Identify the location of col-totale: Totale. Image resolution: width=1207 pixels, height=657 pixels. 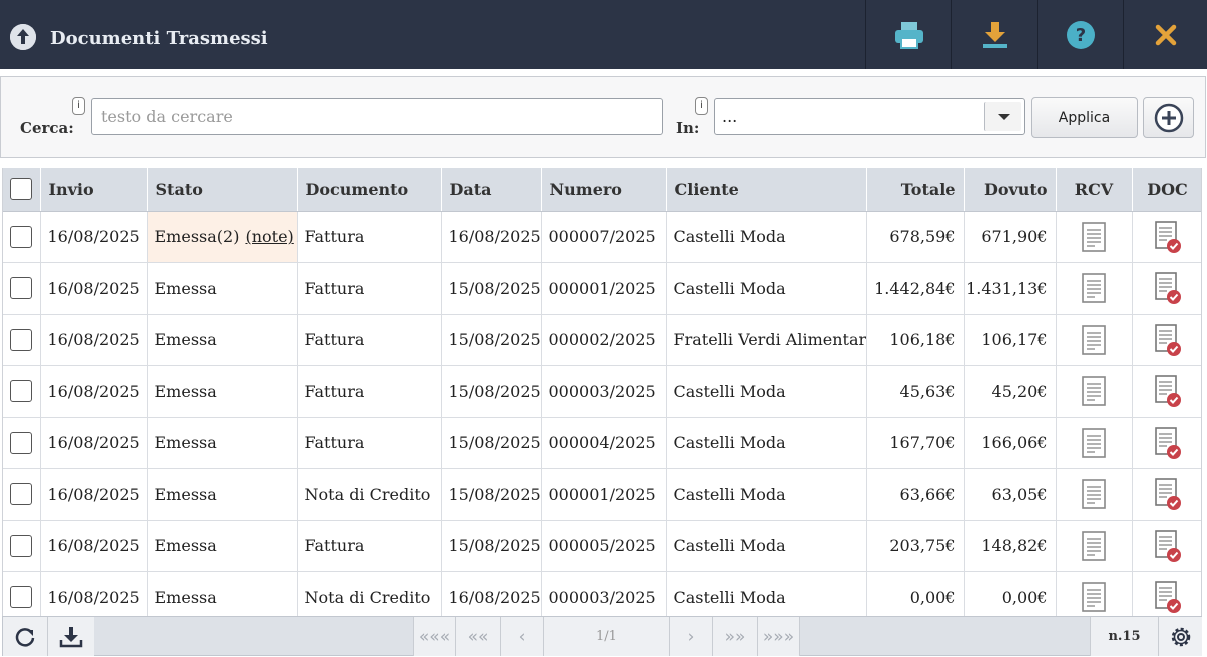
(915, 190).